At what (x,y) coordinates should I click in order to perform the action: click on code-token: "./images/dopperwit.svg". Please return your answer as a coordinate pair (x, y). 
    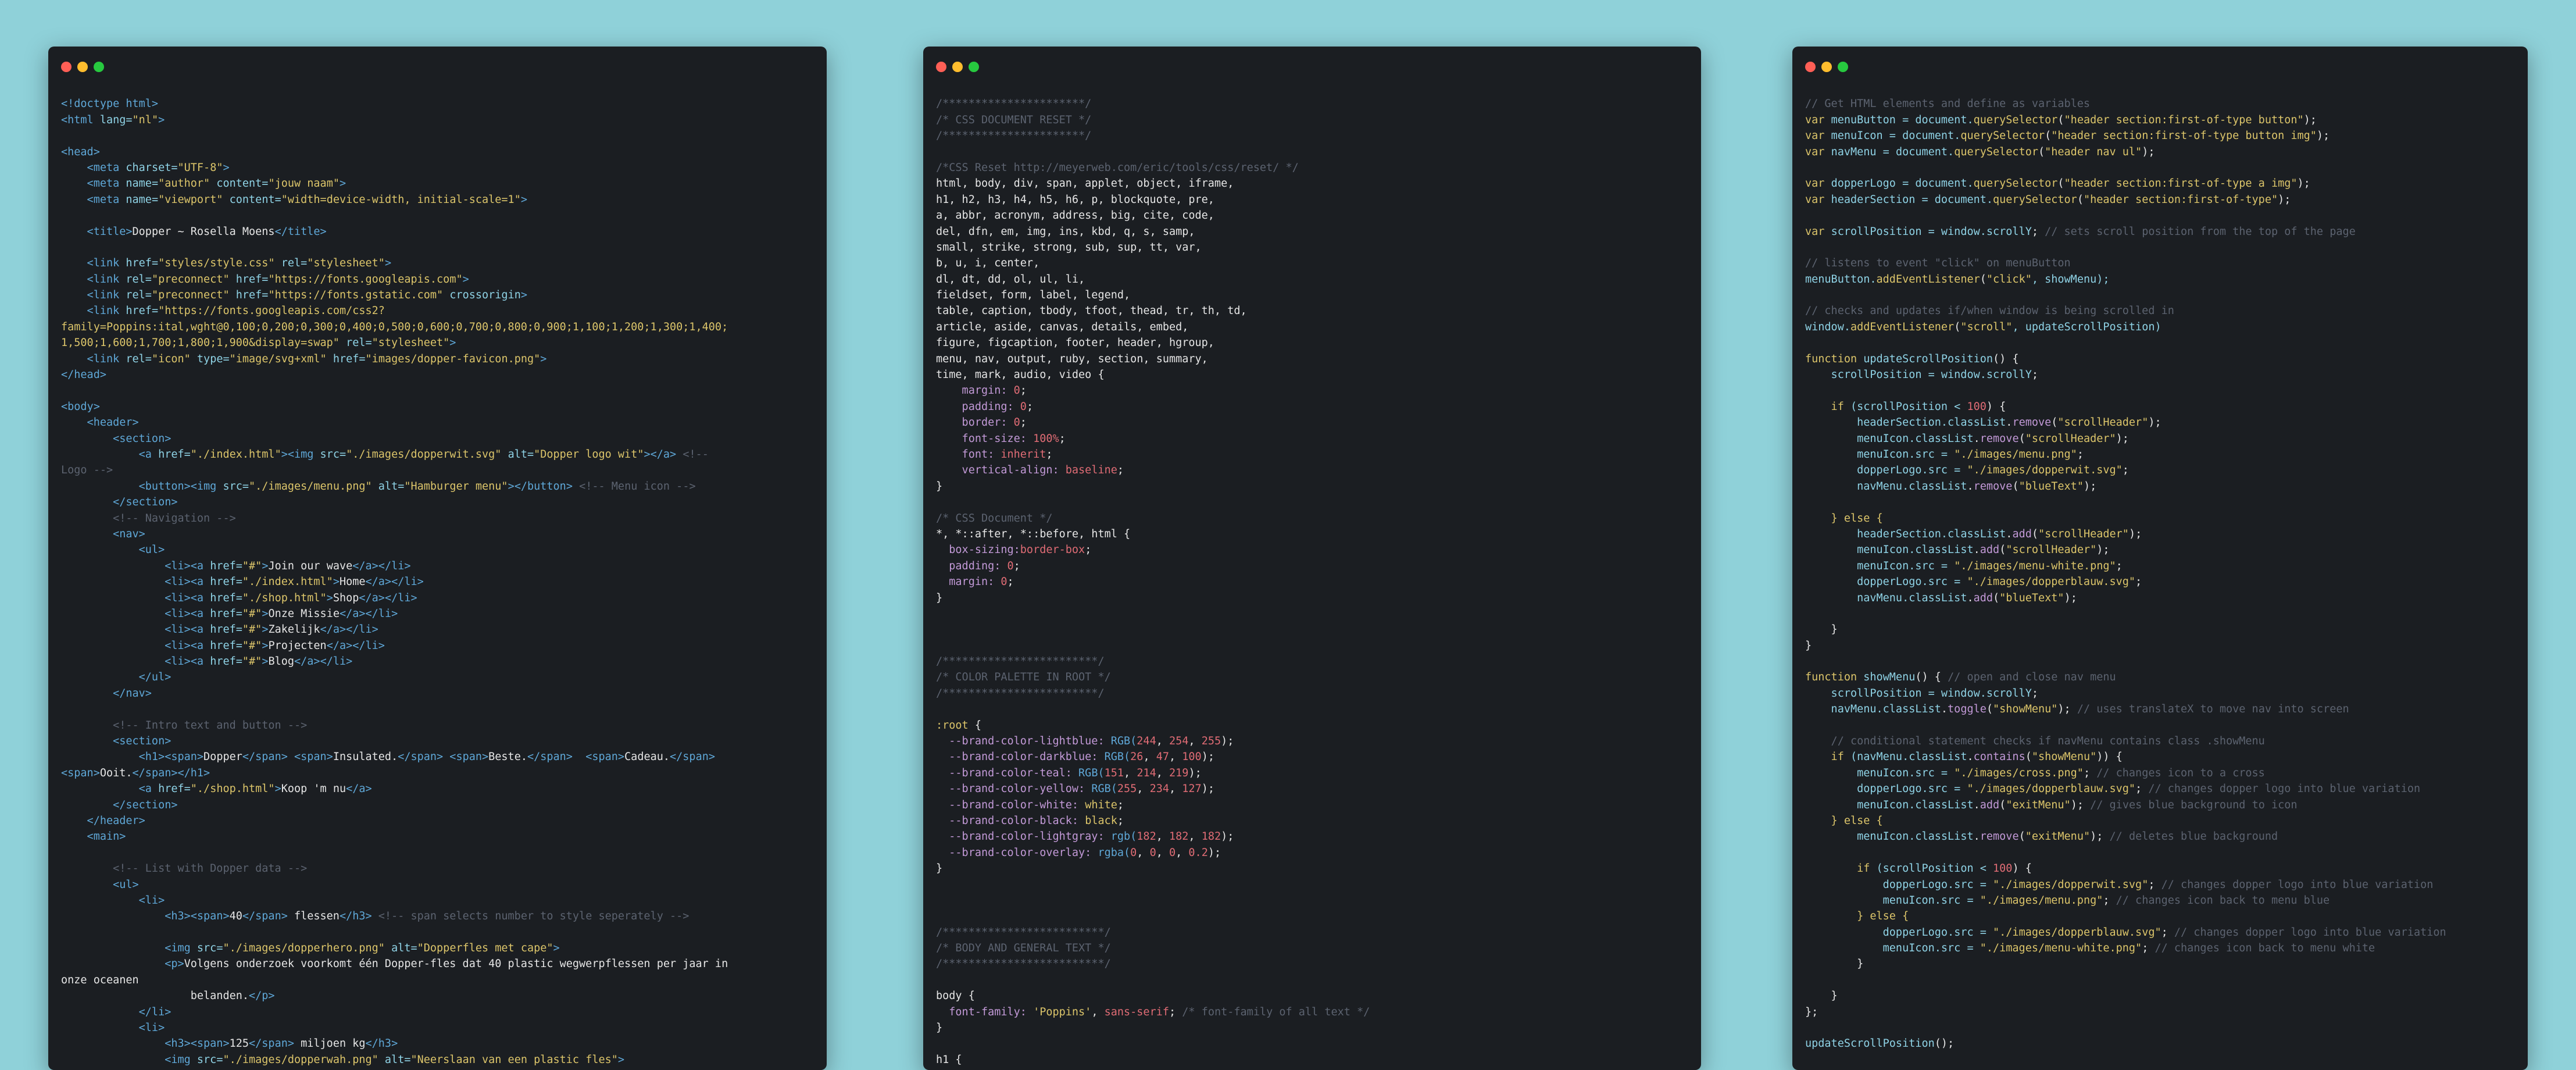
    Looking at the image, I should click on (2045, 470).